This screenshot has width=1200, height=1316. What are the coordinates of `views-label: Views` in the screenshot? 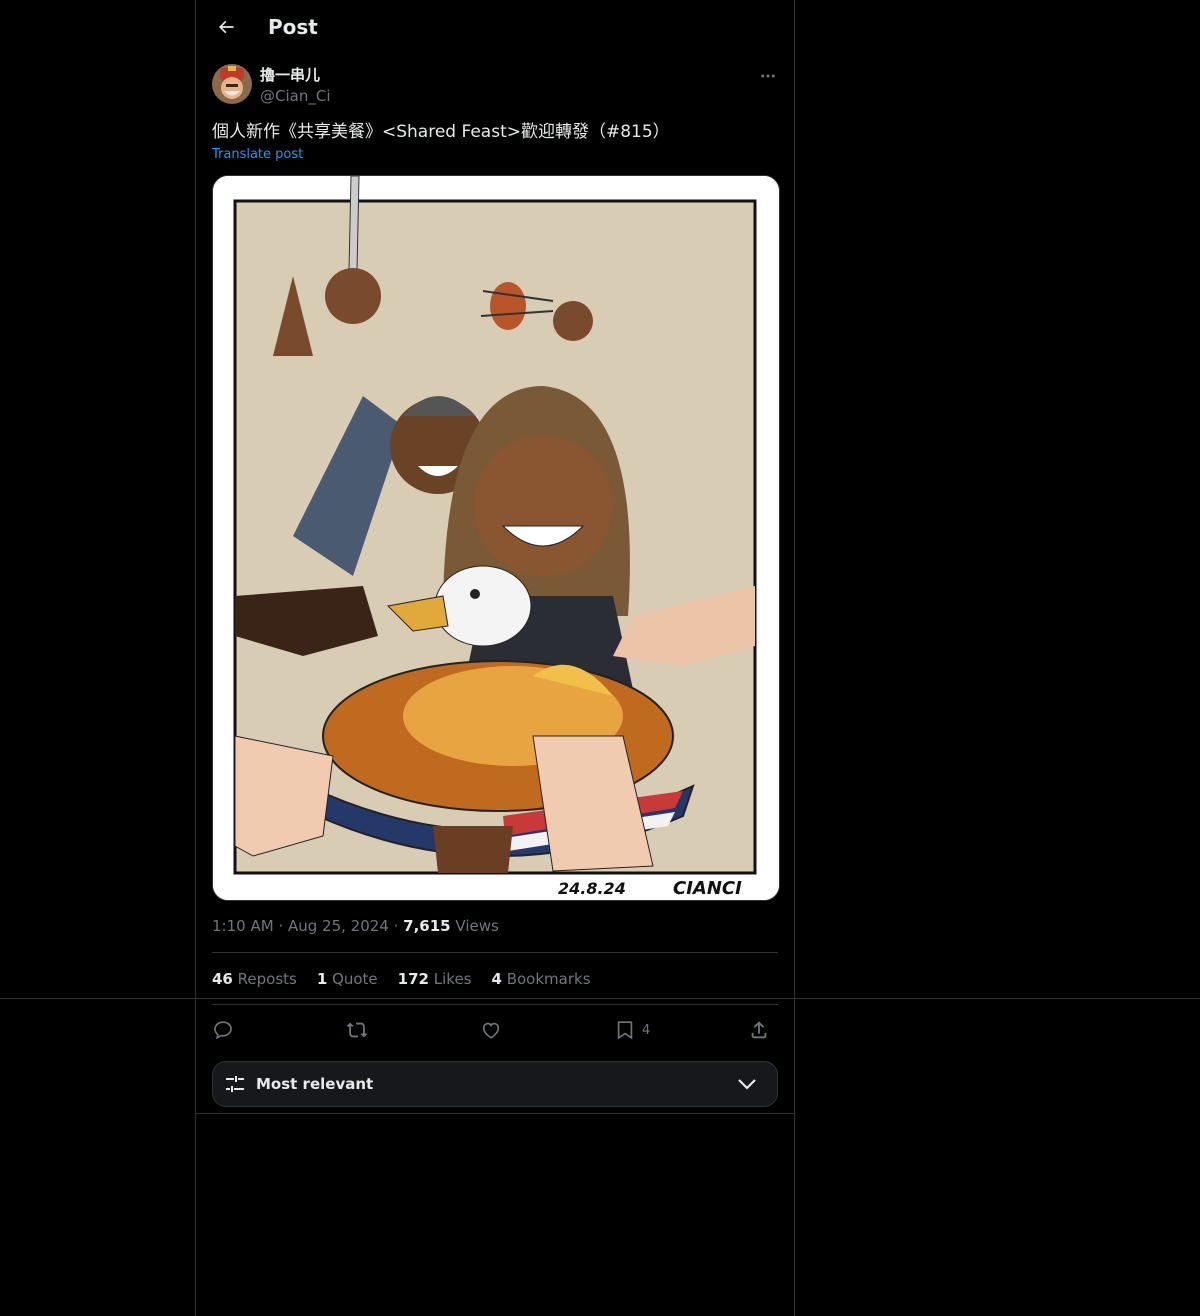 It's located at (477, 926).